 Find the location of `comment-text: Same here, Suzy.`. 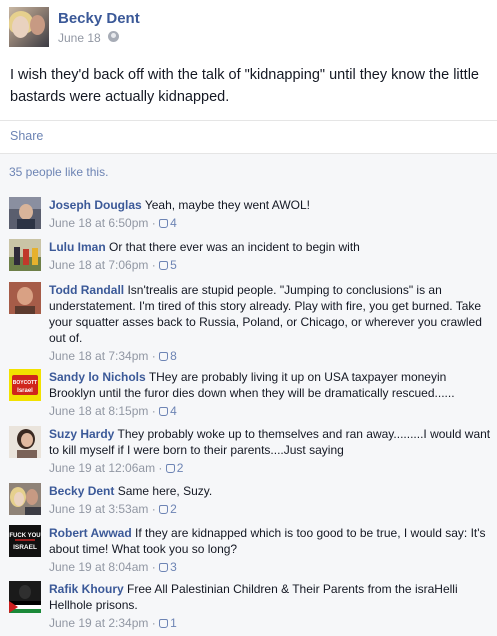

comment-text: Same here, Suzy. is located at coordinates (165, 491).